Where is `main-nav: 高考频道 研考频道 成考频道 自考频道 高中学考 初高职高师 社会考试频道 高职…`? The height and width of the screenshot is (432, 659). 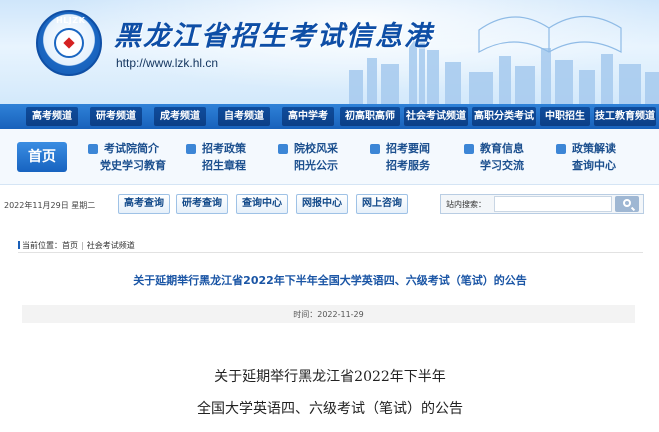
main-nav: 高考频道 研考频道 成考频道 自考频道 高中学考 初高职高师 社会考试频道 高职… is located at coordinates (329, 116).